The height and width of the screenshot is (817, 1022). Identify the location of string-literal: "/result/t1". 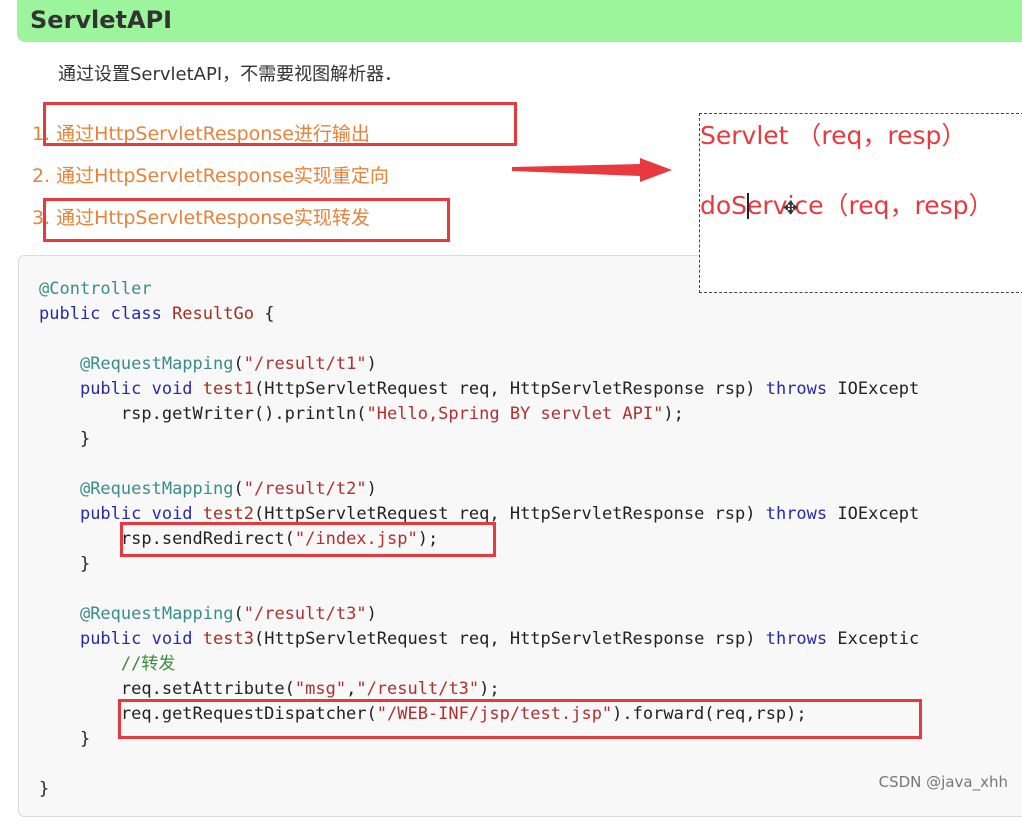
(305, 364).